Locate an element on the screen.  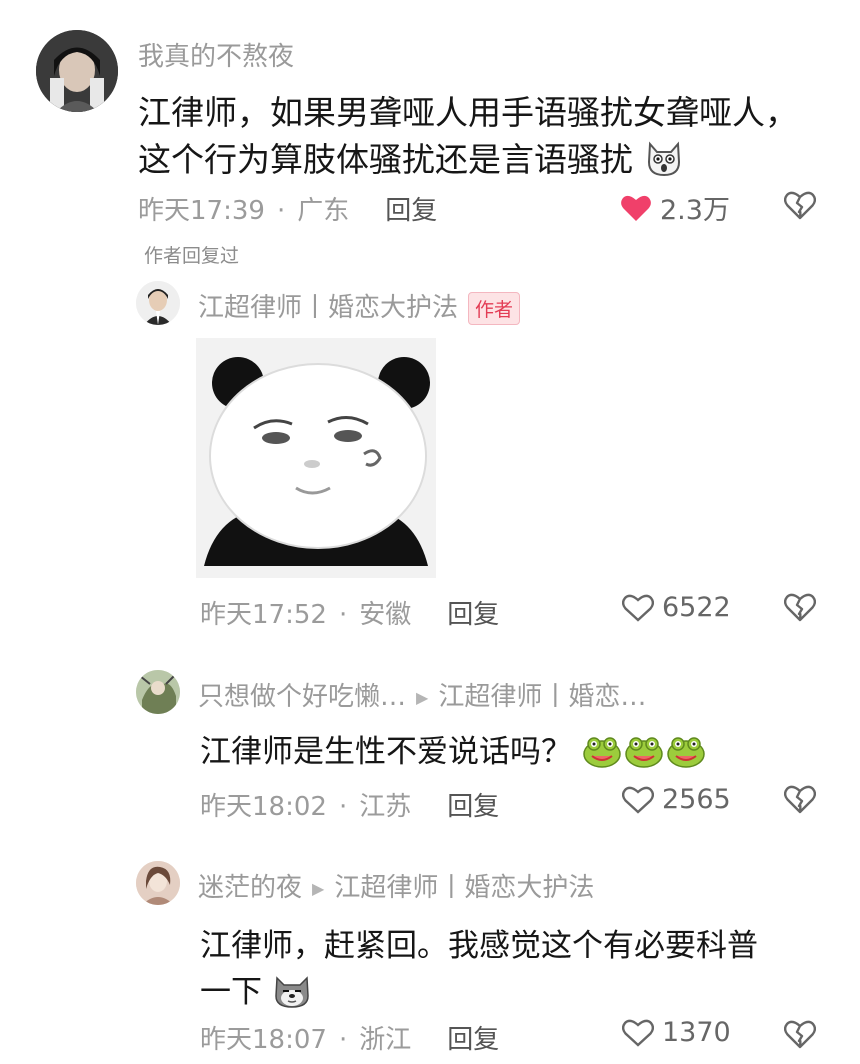
comment-text: 江律师是生性不爱说话吗？ is located at coordinates (454, 752).